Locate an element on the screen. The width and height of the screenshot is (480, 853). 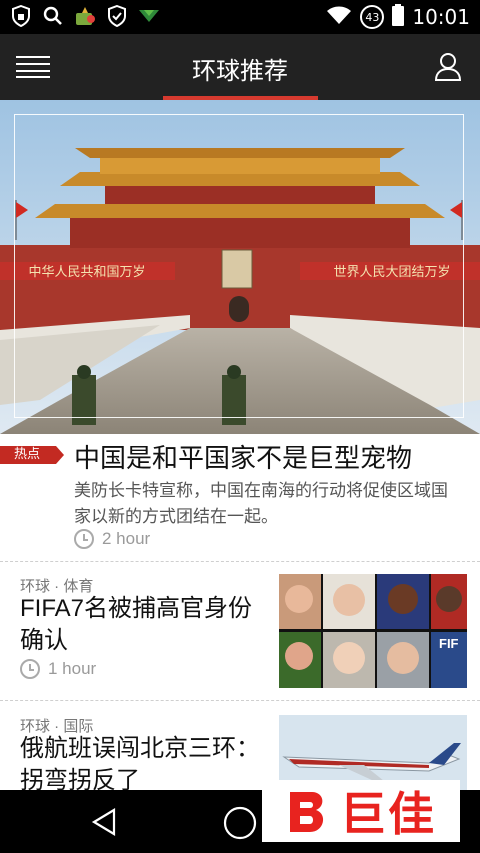
hot-tag: 热点 is located at coordinates (32, 455).